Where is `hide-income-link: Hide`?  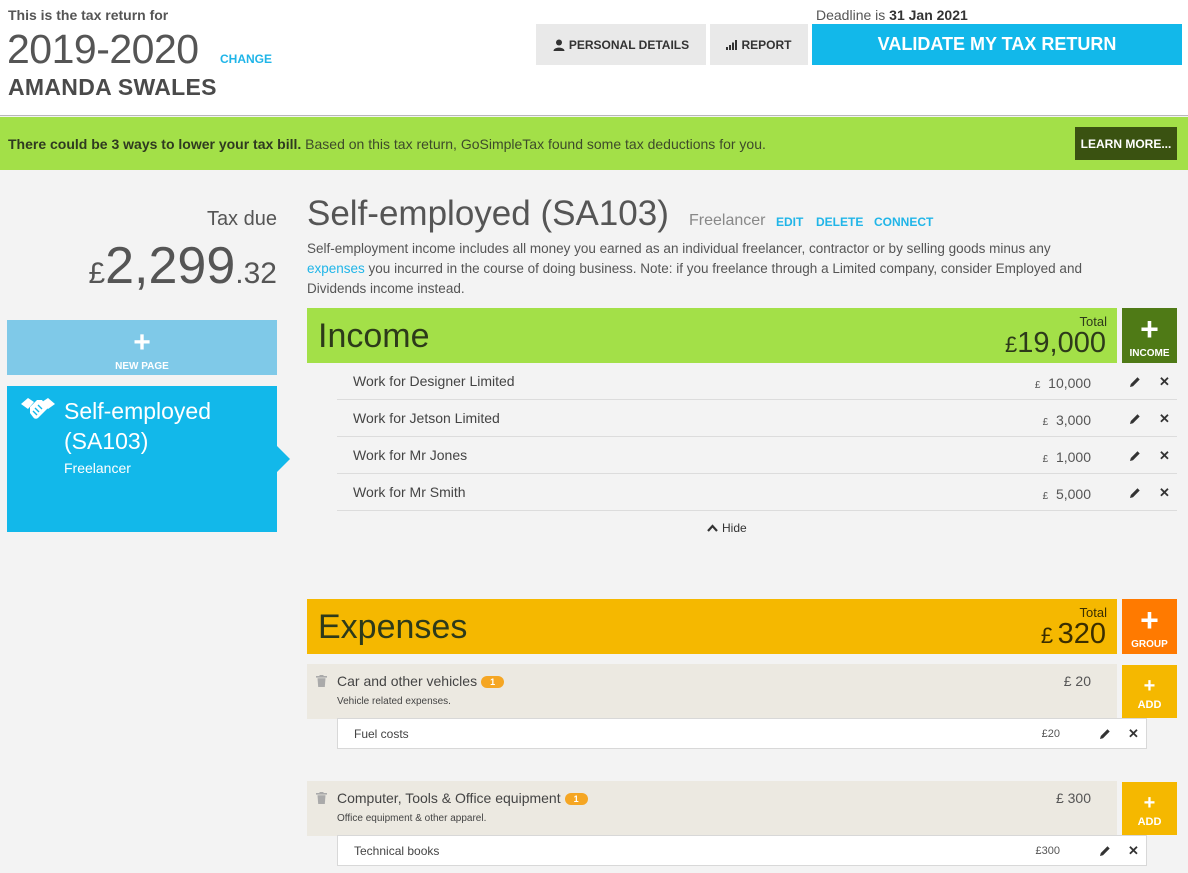
hide-income-link: Hide is located at coordinates (727, 528).